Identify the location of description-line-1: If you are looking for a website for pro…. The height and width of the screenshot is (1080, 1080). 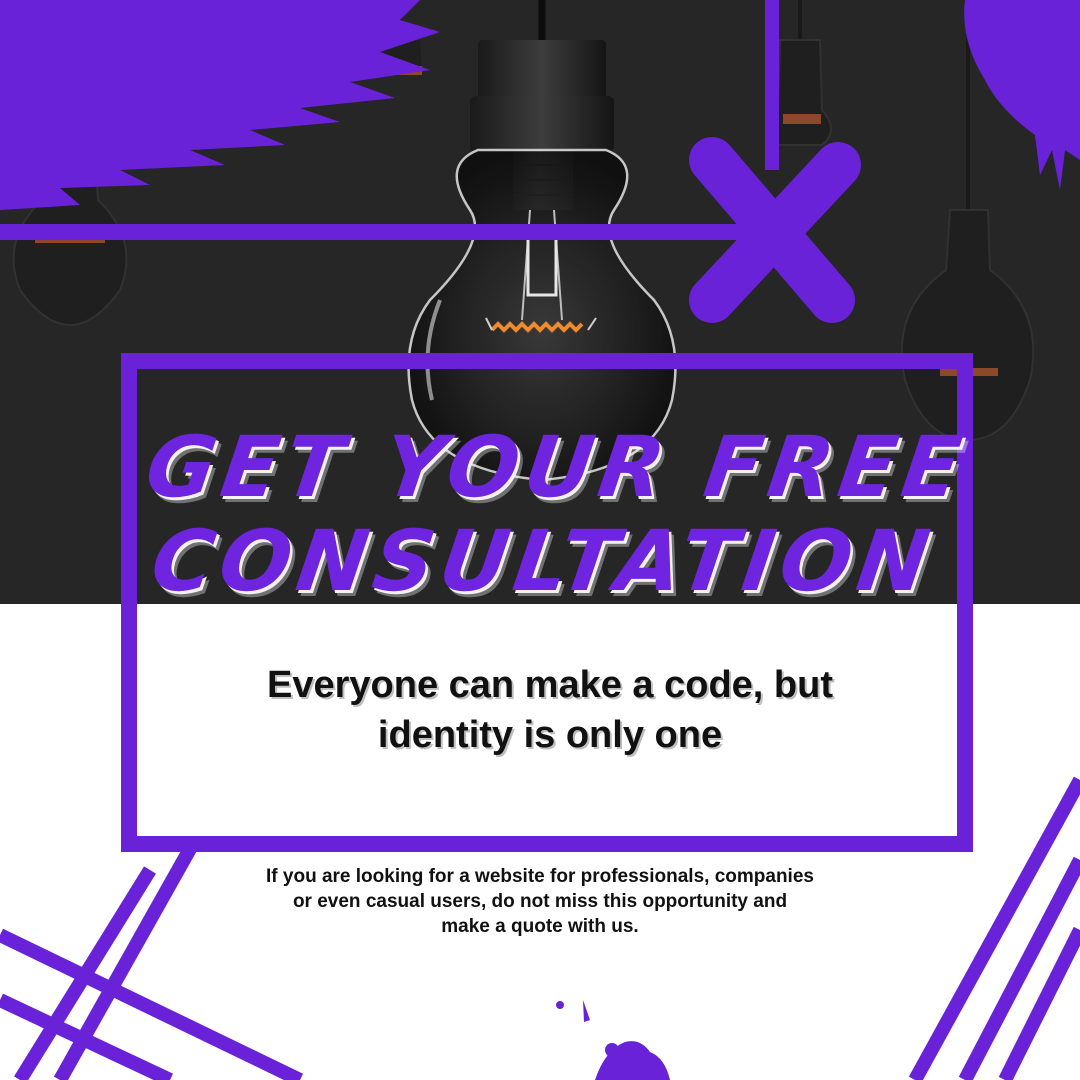
(540, 876).